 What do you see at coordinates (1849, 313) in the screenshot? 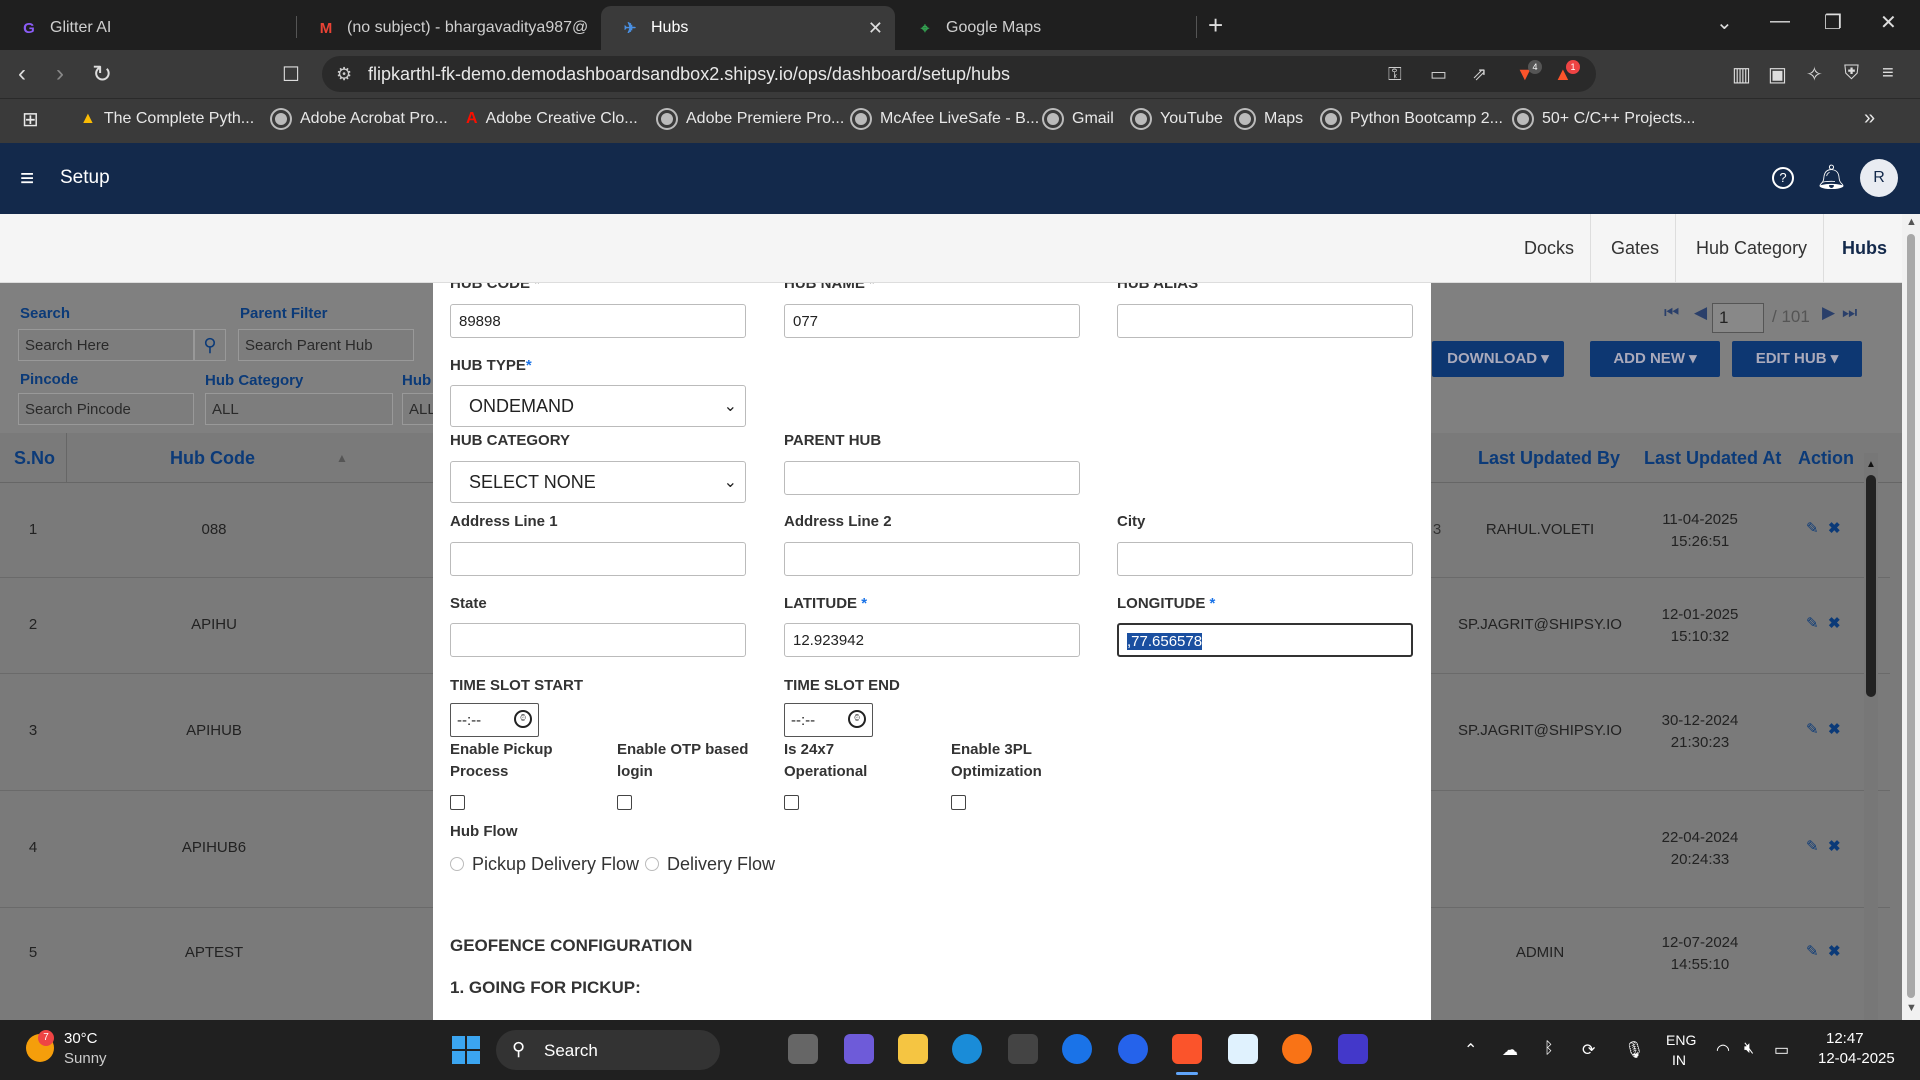
I see `last-page-icon: ⏭` at bounding box center [1849, 313].